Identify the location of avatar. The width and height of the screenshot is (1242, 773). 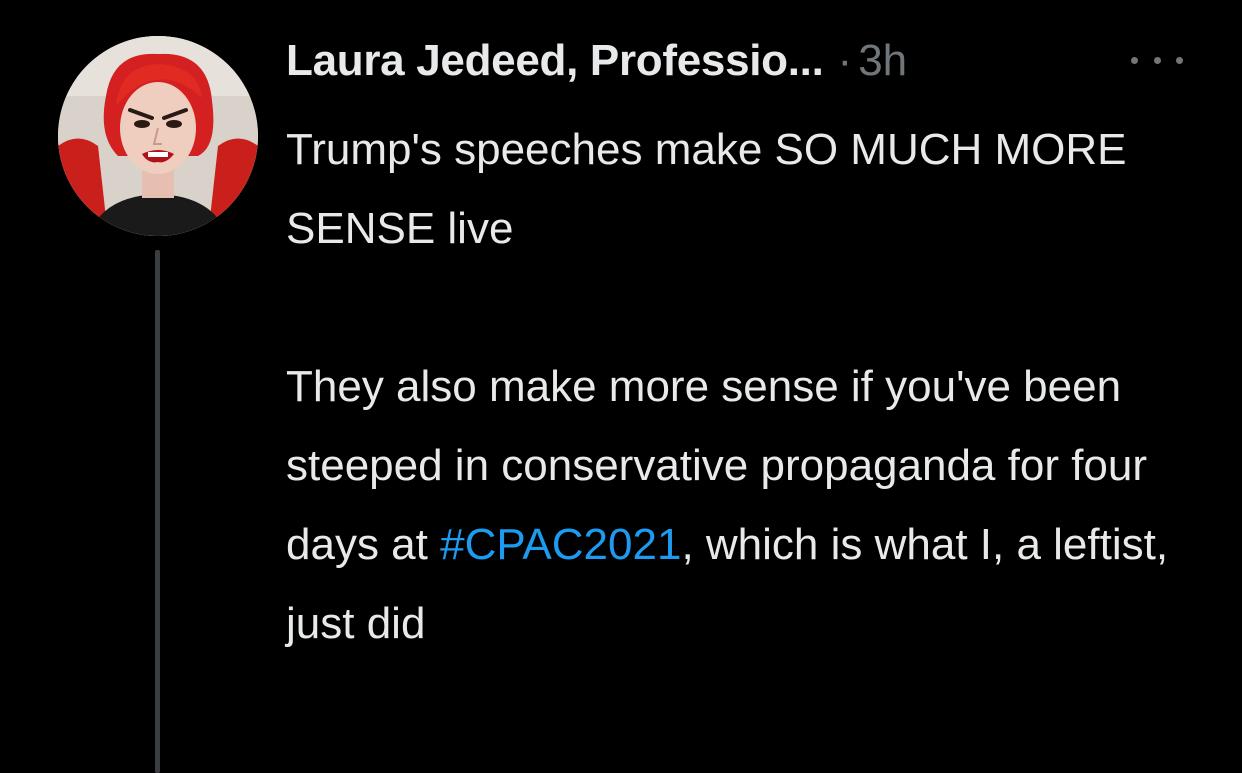
(158, 136).